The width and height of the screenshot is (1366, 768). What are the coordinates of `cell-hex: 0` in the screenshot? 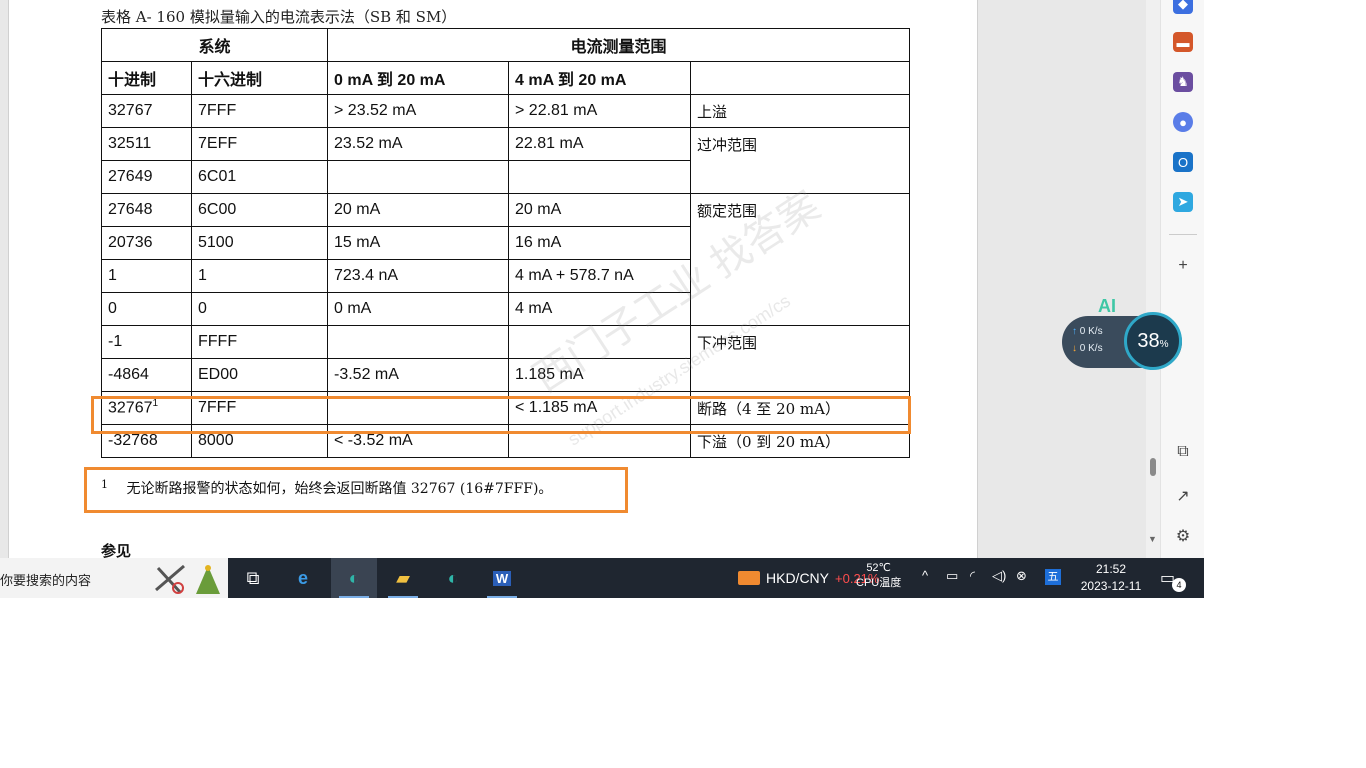 It's located at (259, 309).